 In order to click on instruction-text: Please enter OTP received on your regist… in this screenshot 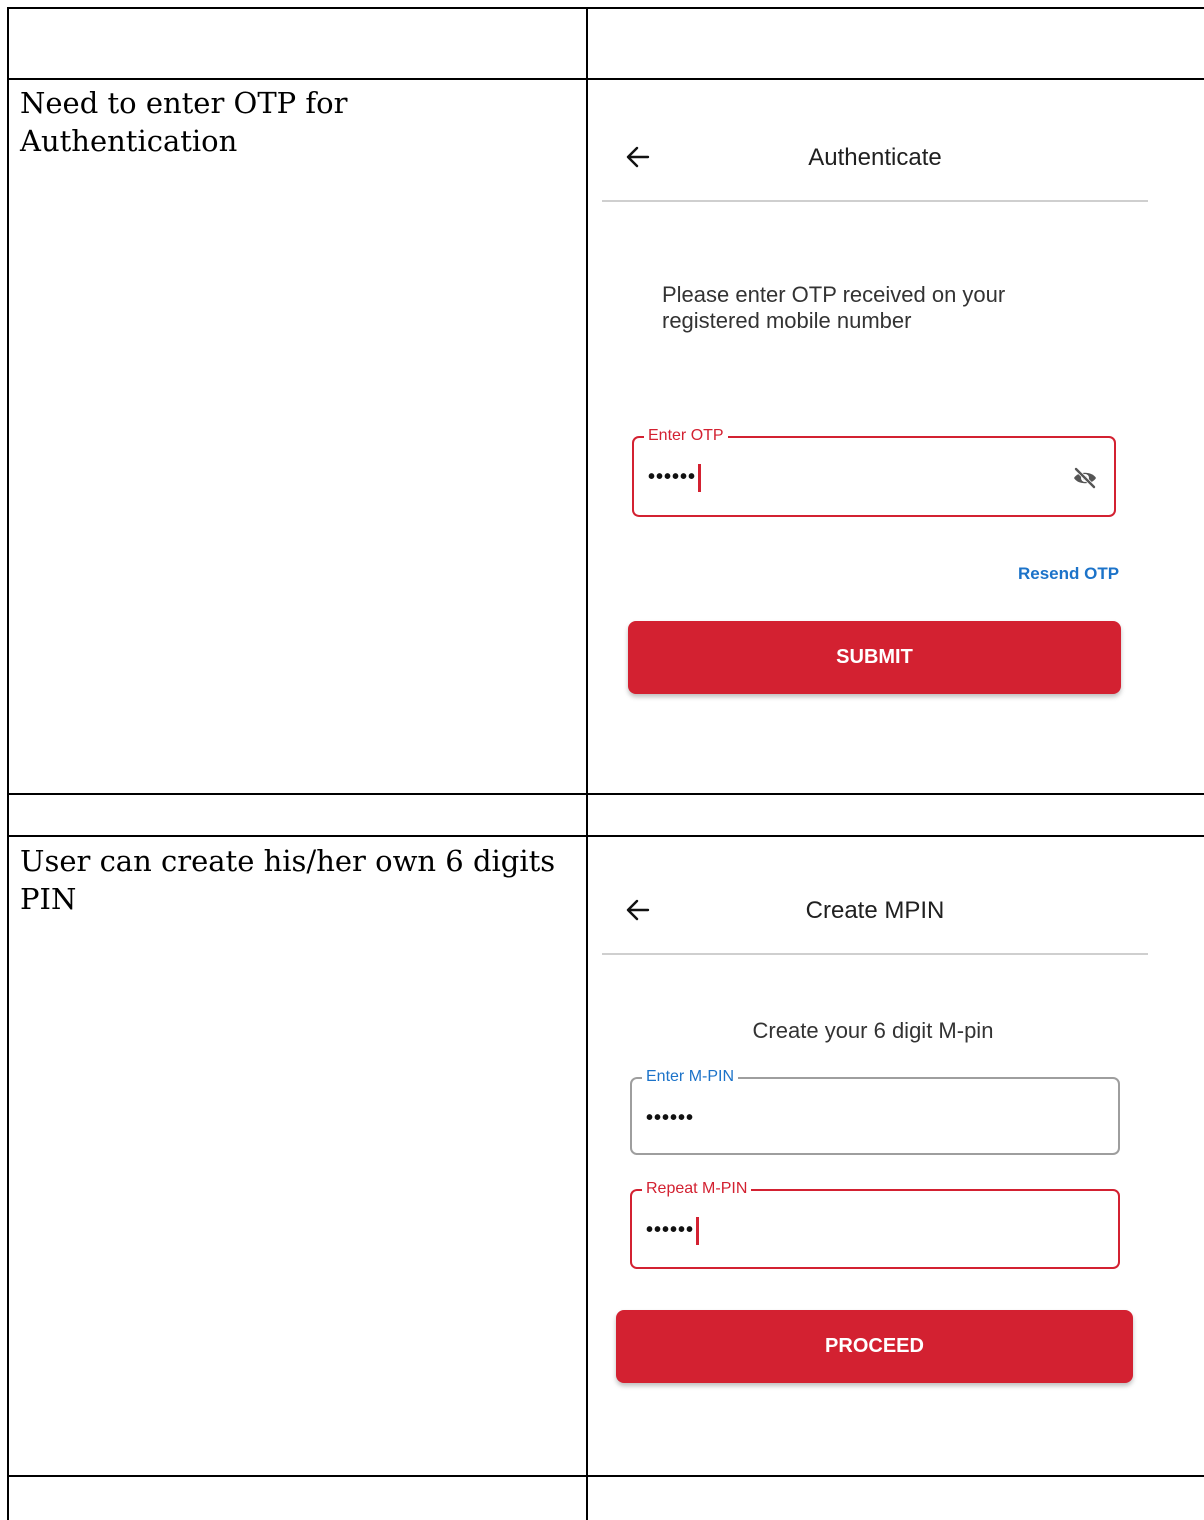, I will do `click(834, 307)`.